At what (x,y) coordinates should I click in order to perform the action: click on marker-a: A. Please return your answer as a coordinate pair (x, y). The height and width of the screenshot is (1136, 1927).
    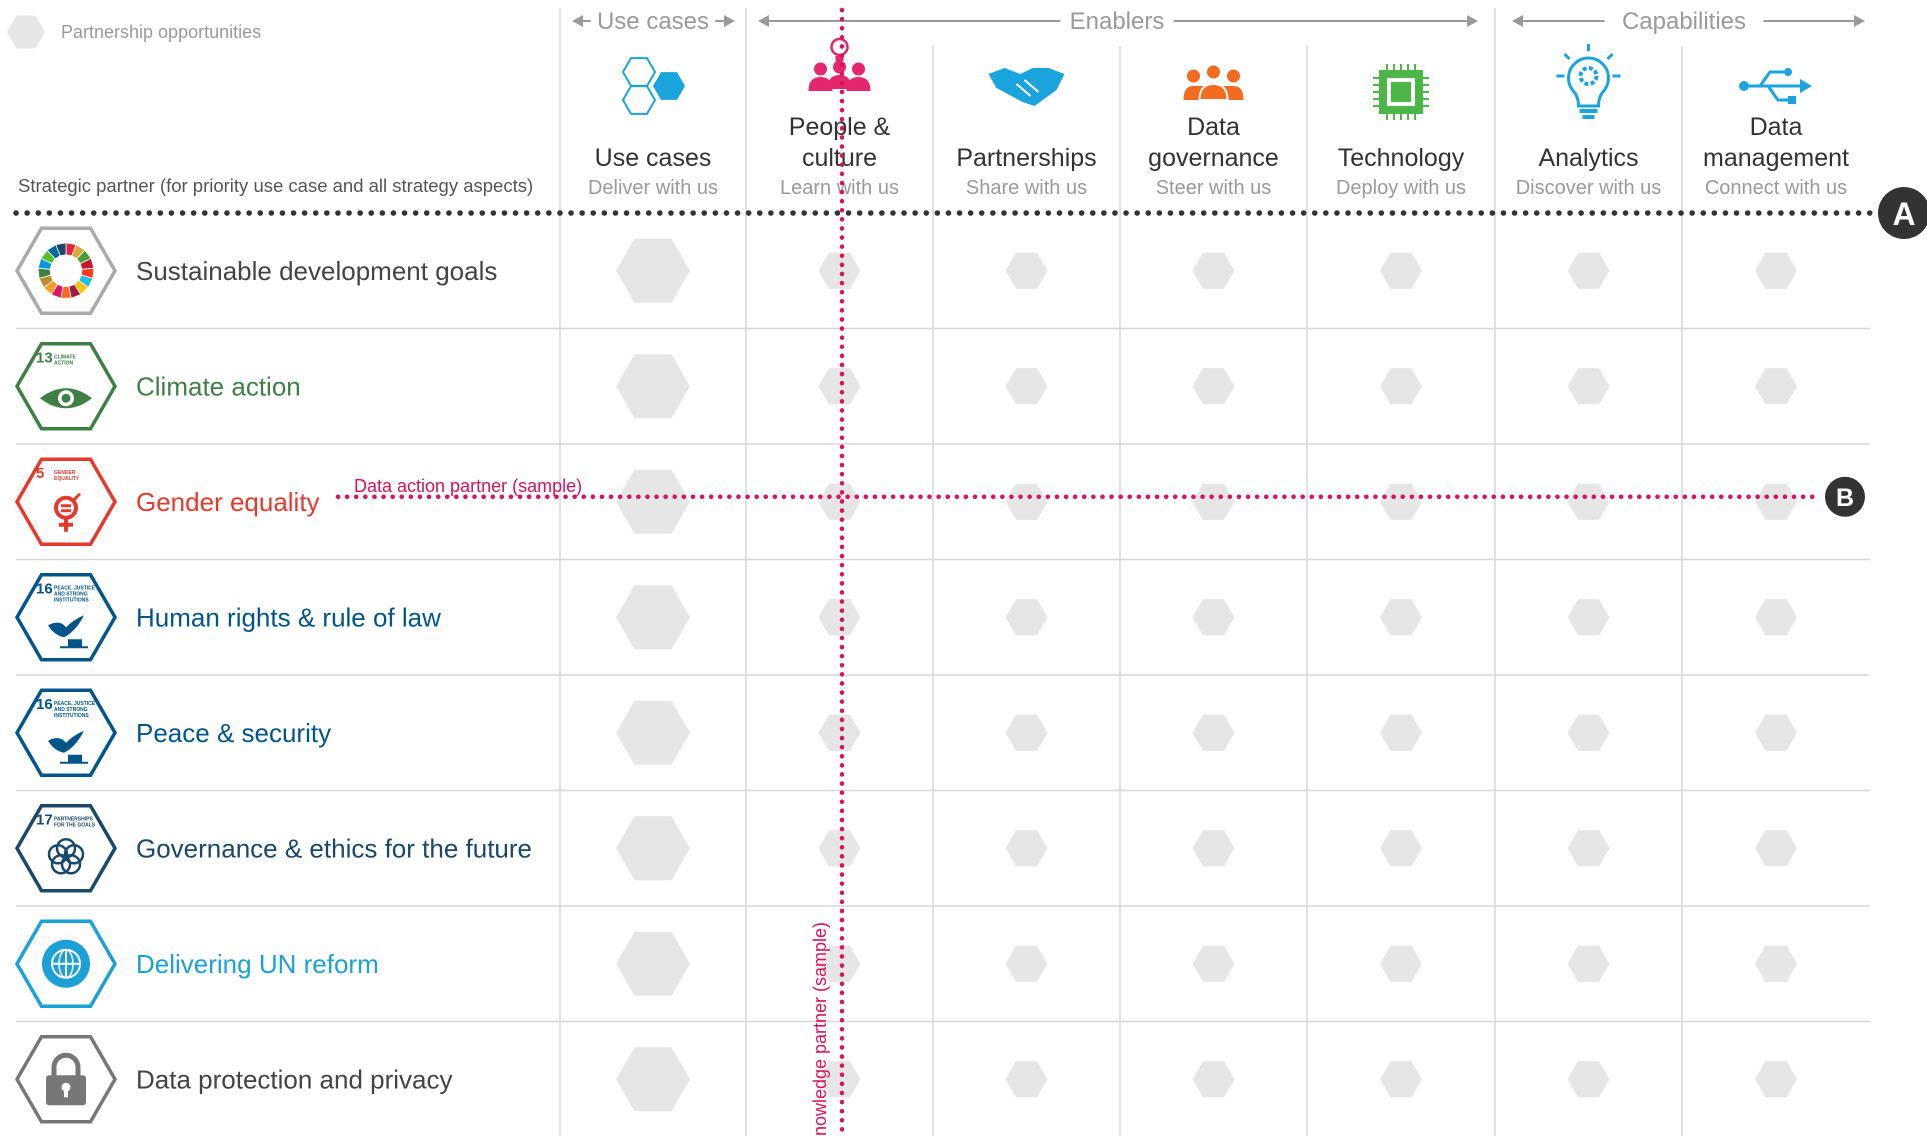
    Looking at the image, I should click on (1902, 213).